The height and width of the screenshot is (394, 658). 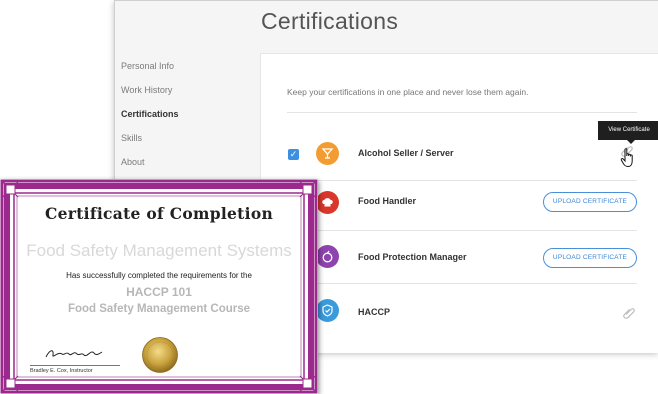 What do you see at coordinates (330, 21) in the screenshot?
I see `page-title: Certifications` at bounding box center [330, 21].